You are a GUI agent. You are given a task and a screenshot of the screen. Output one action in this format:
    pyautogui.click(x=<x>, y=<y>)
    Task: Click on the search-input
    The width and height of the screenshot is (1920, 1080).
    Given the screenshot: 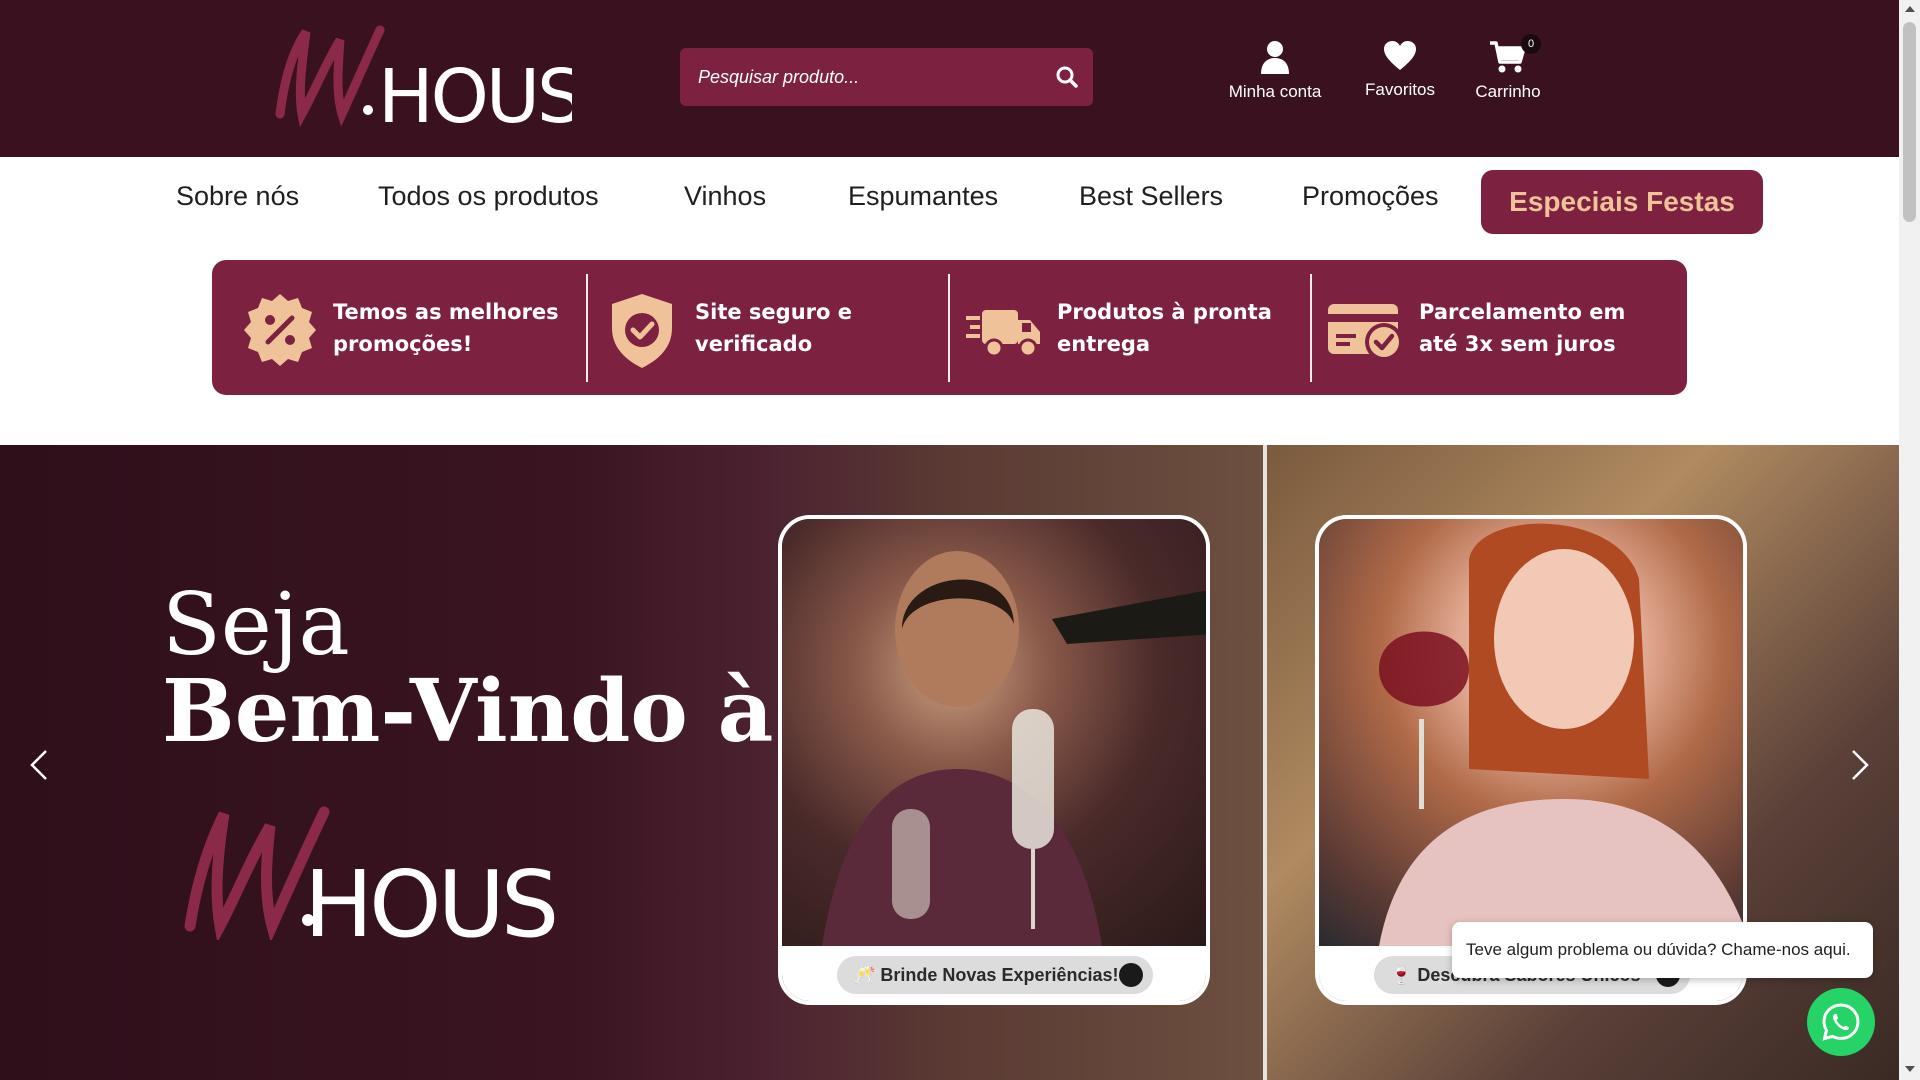 What is the action you would take?
    pyautogui.click(x=863, y=77)
    